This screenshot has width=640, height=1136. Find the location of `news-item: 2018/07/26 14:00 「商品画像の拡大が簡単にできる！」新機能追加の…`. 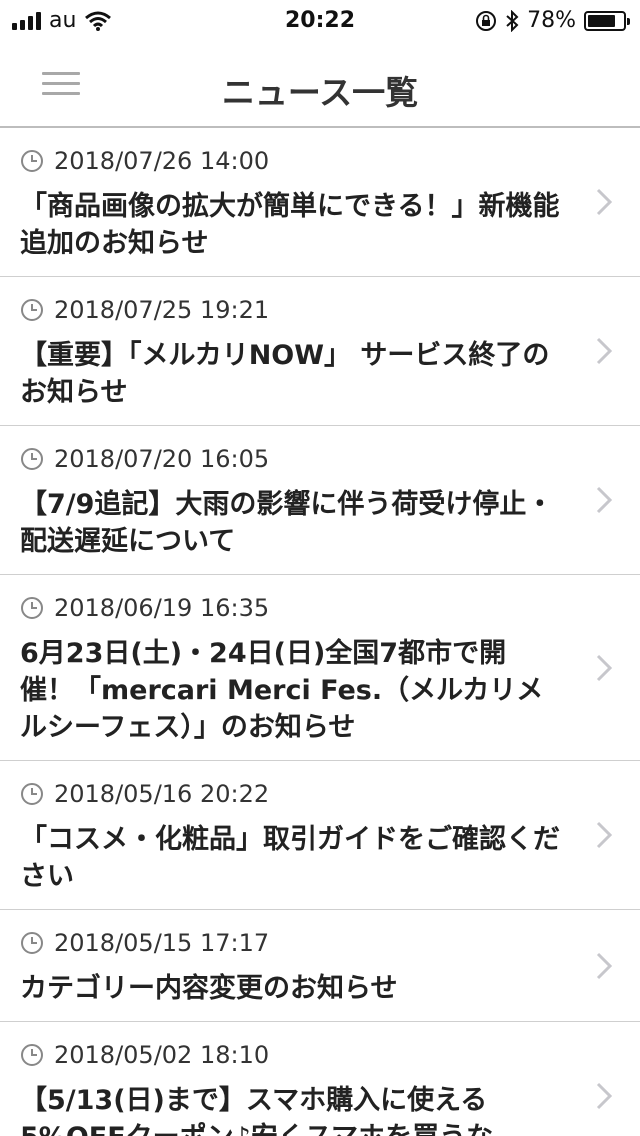

news-item: 2018/07/26 14:00 「商品画像の拡大が簡単にできる！」新機能追加の… is located at coordinates (320, 202).